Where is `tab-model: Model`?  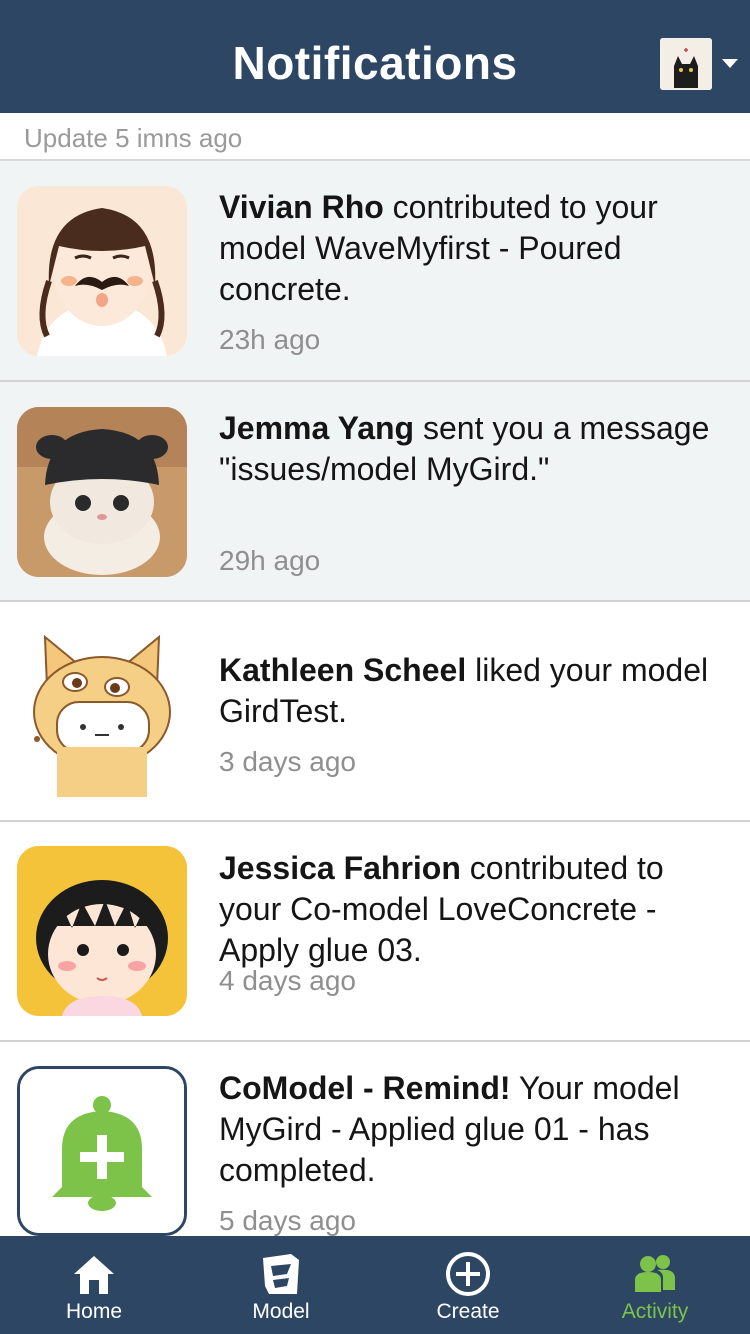 tab-model: Model is located at coordinates (281, 1285).